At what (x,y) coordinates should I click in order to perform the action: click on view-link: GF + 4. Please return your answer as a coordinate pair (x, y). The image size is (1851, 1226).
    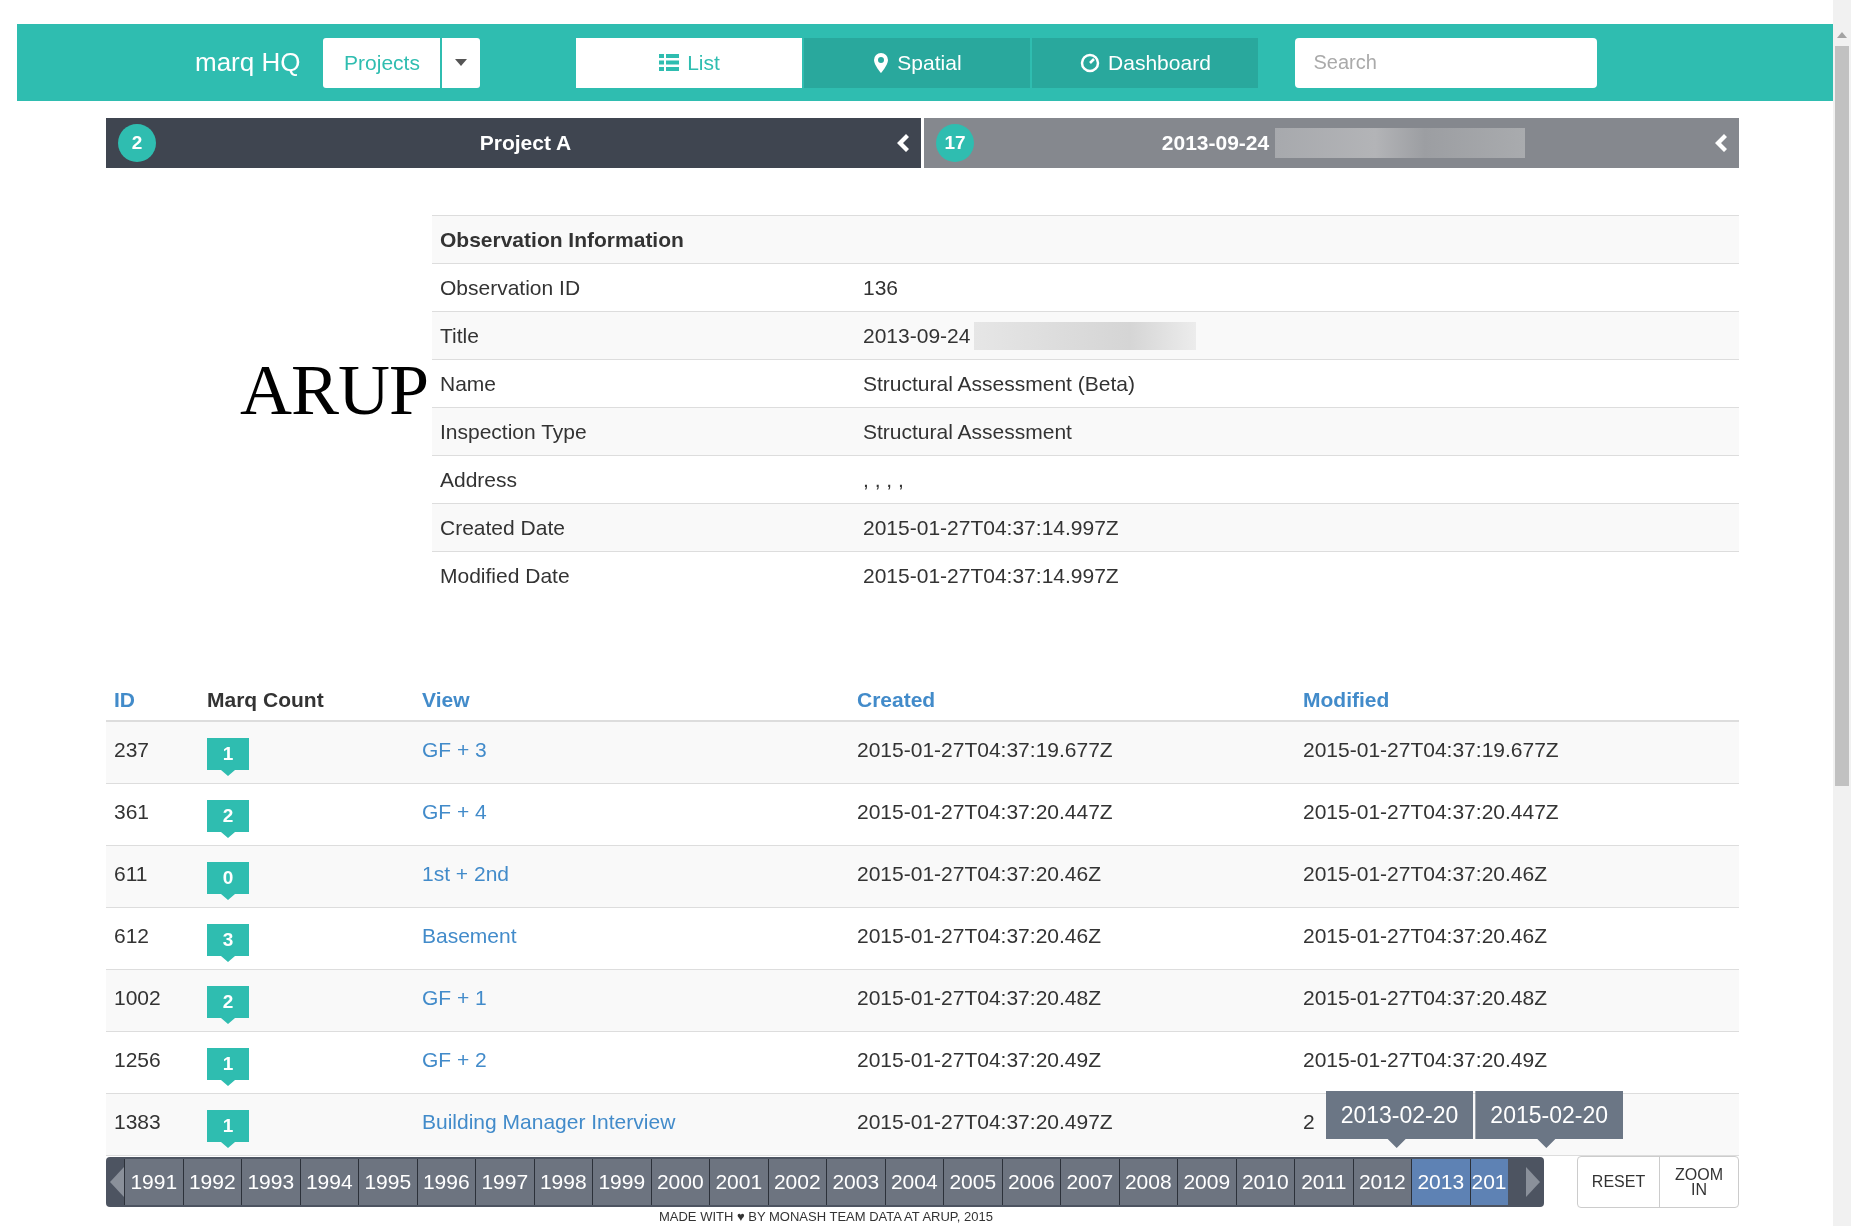
    Looking at the image, I should click on (631, 812).